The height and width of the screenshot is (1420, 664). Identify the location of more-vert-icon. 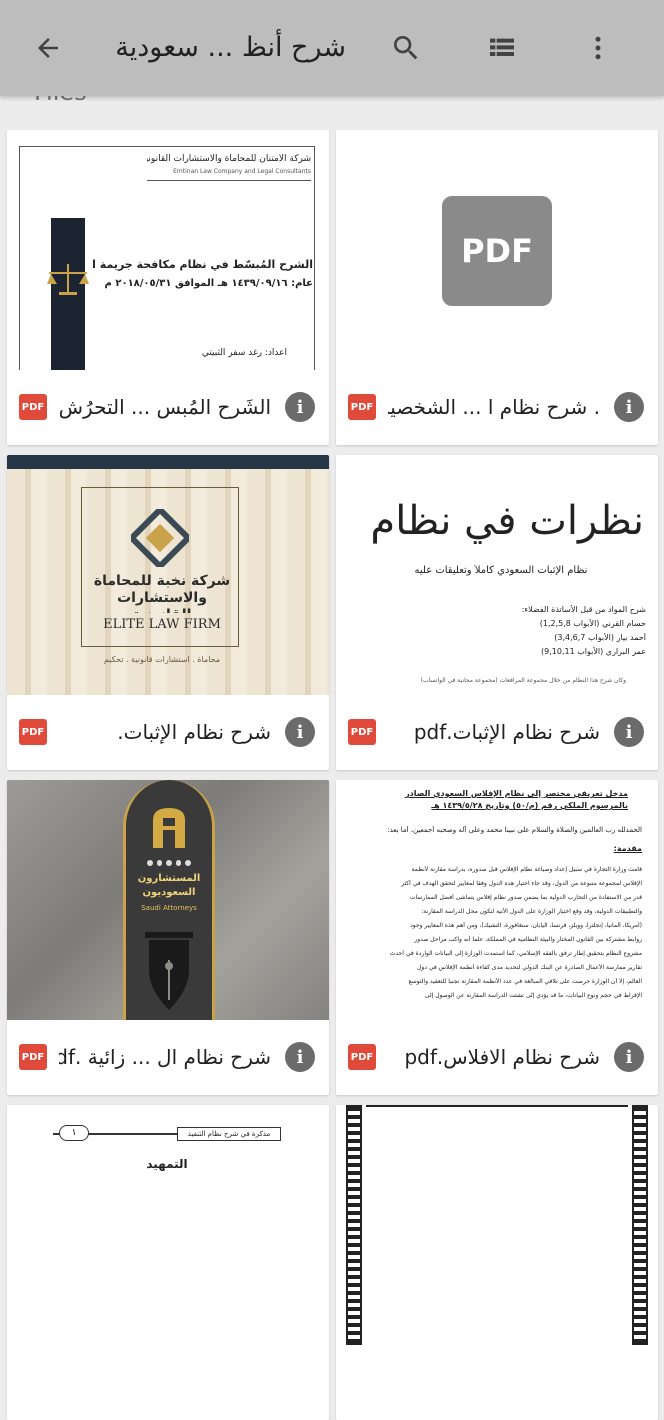
(598, 48).